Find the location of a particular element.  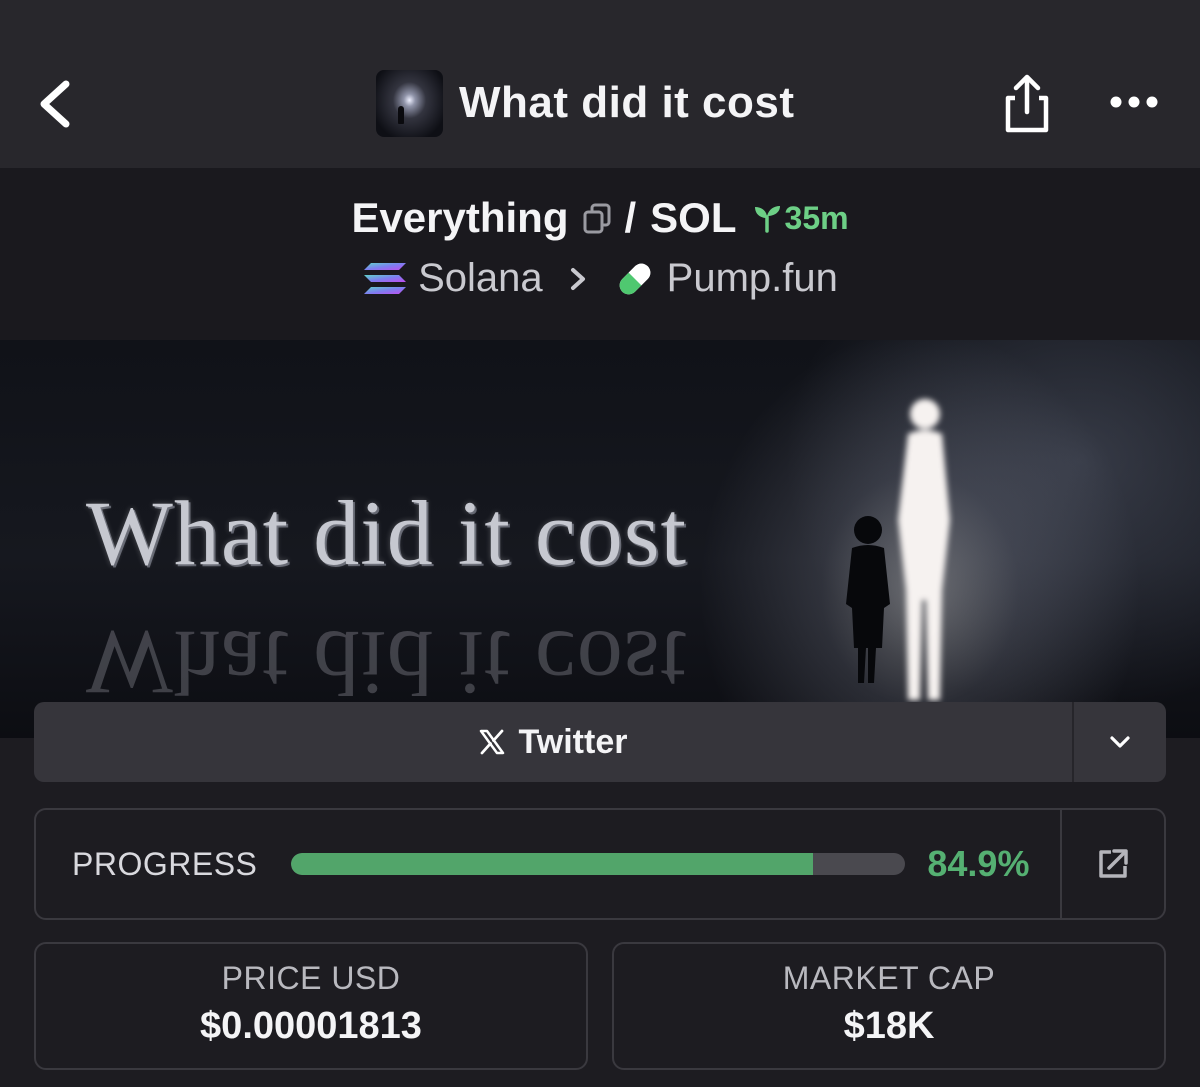

bonding-progress-card: PROGRESS 84.9% is located at coordinates (600, 864).